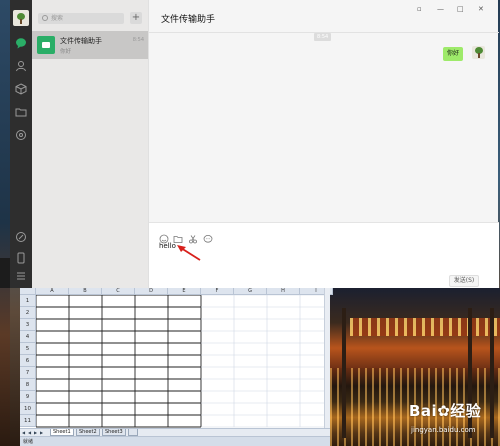 This screenshot has width=500, height=446. Describe the element at coordinates (151, 291) in the screenshot. I see `column-header: D` at that location.